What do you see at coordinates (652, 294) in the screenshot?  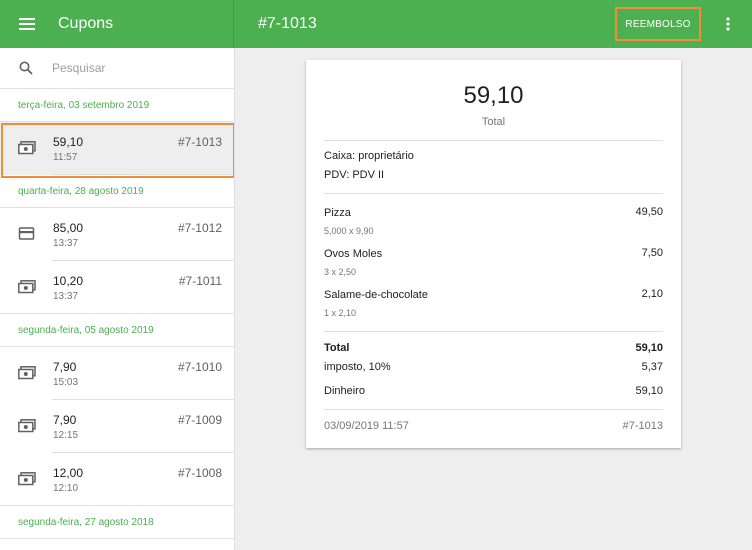 I see `line-item-amount: 2,10` at bounding box center [652, 294].